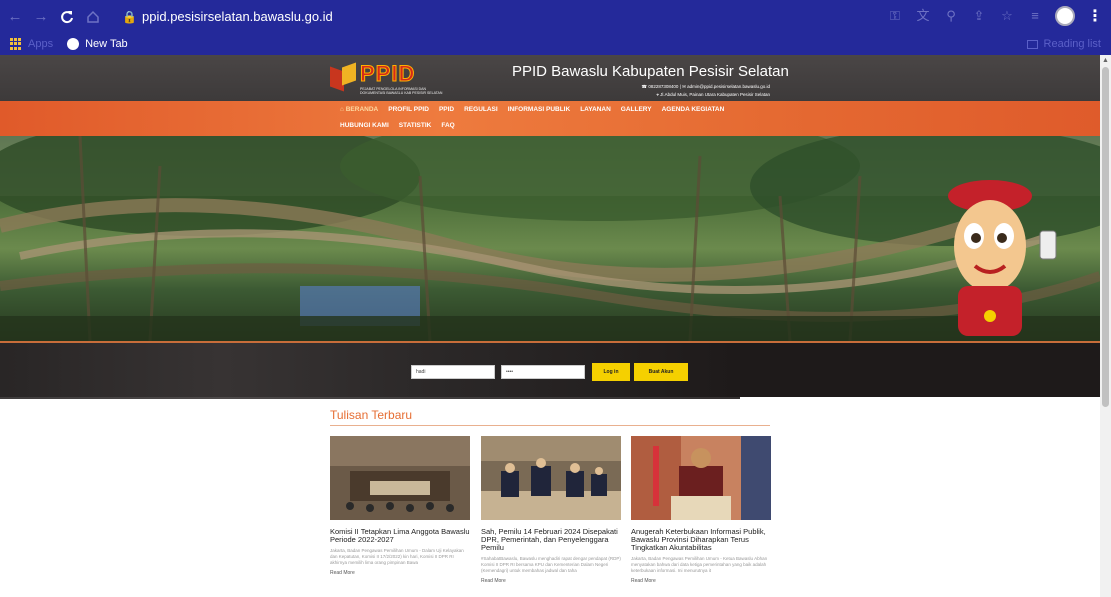  I want to click on profile-avatar, so click(1065, 16).